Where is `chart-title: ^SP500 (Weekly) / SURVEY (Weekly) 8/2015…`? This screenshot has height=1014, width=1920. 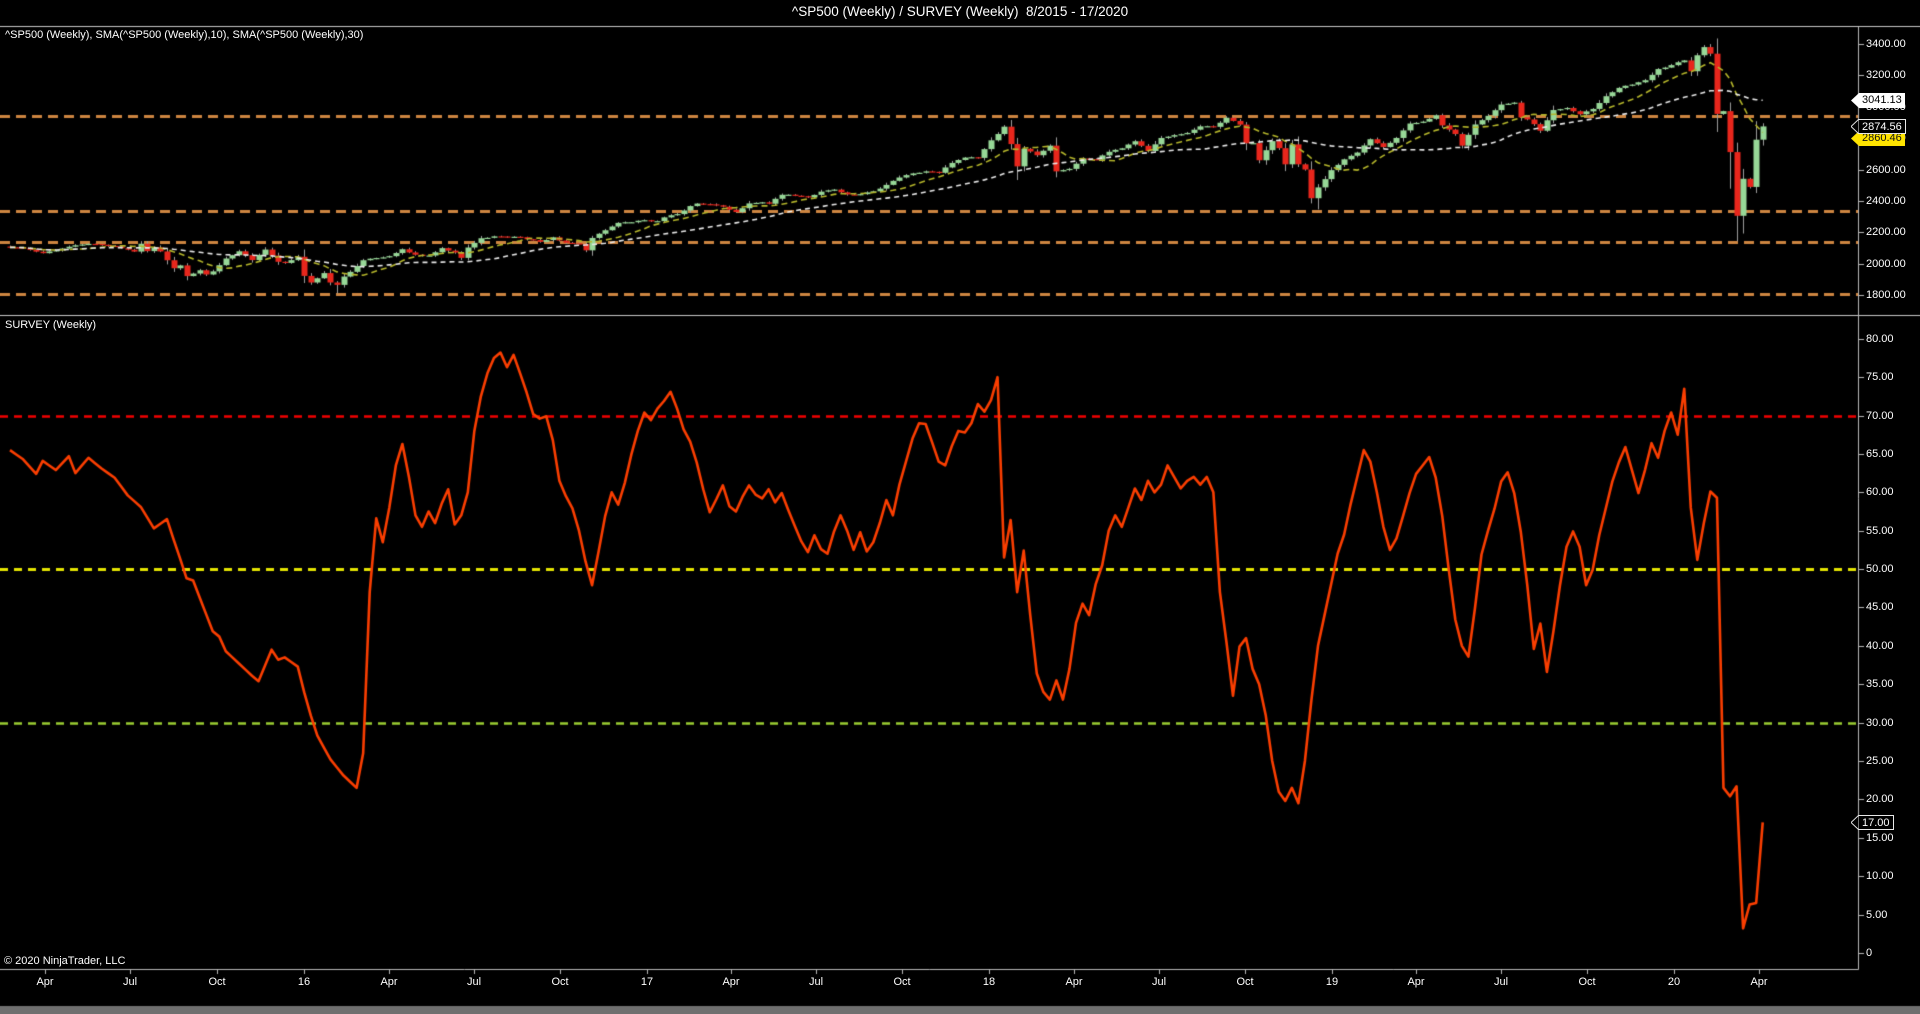 chart-title: ^SP500 (Weekly) / SURVEY (Weekly) 8/2015… is located at coordinates (960, 11).